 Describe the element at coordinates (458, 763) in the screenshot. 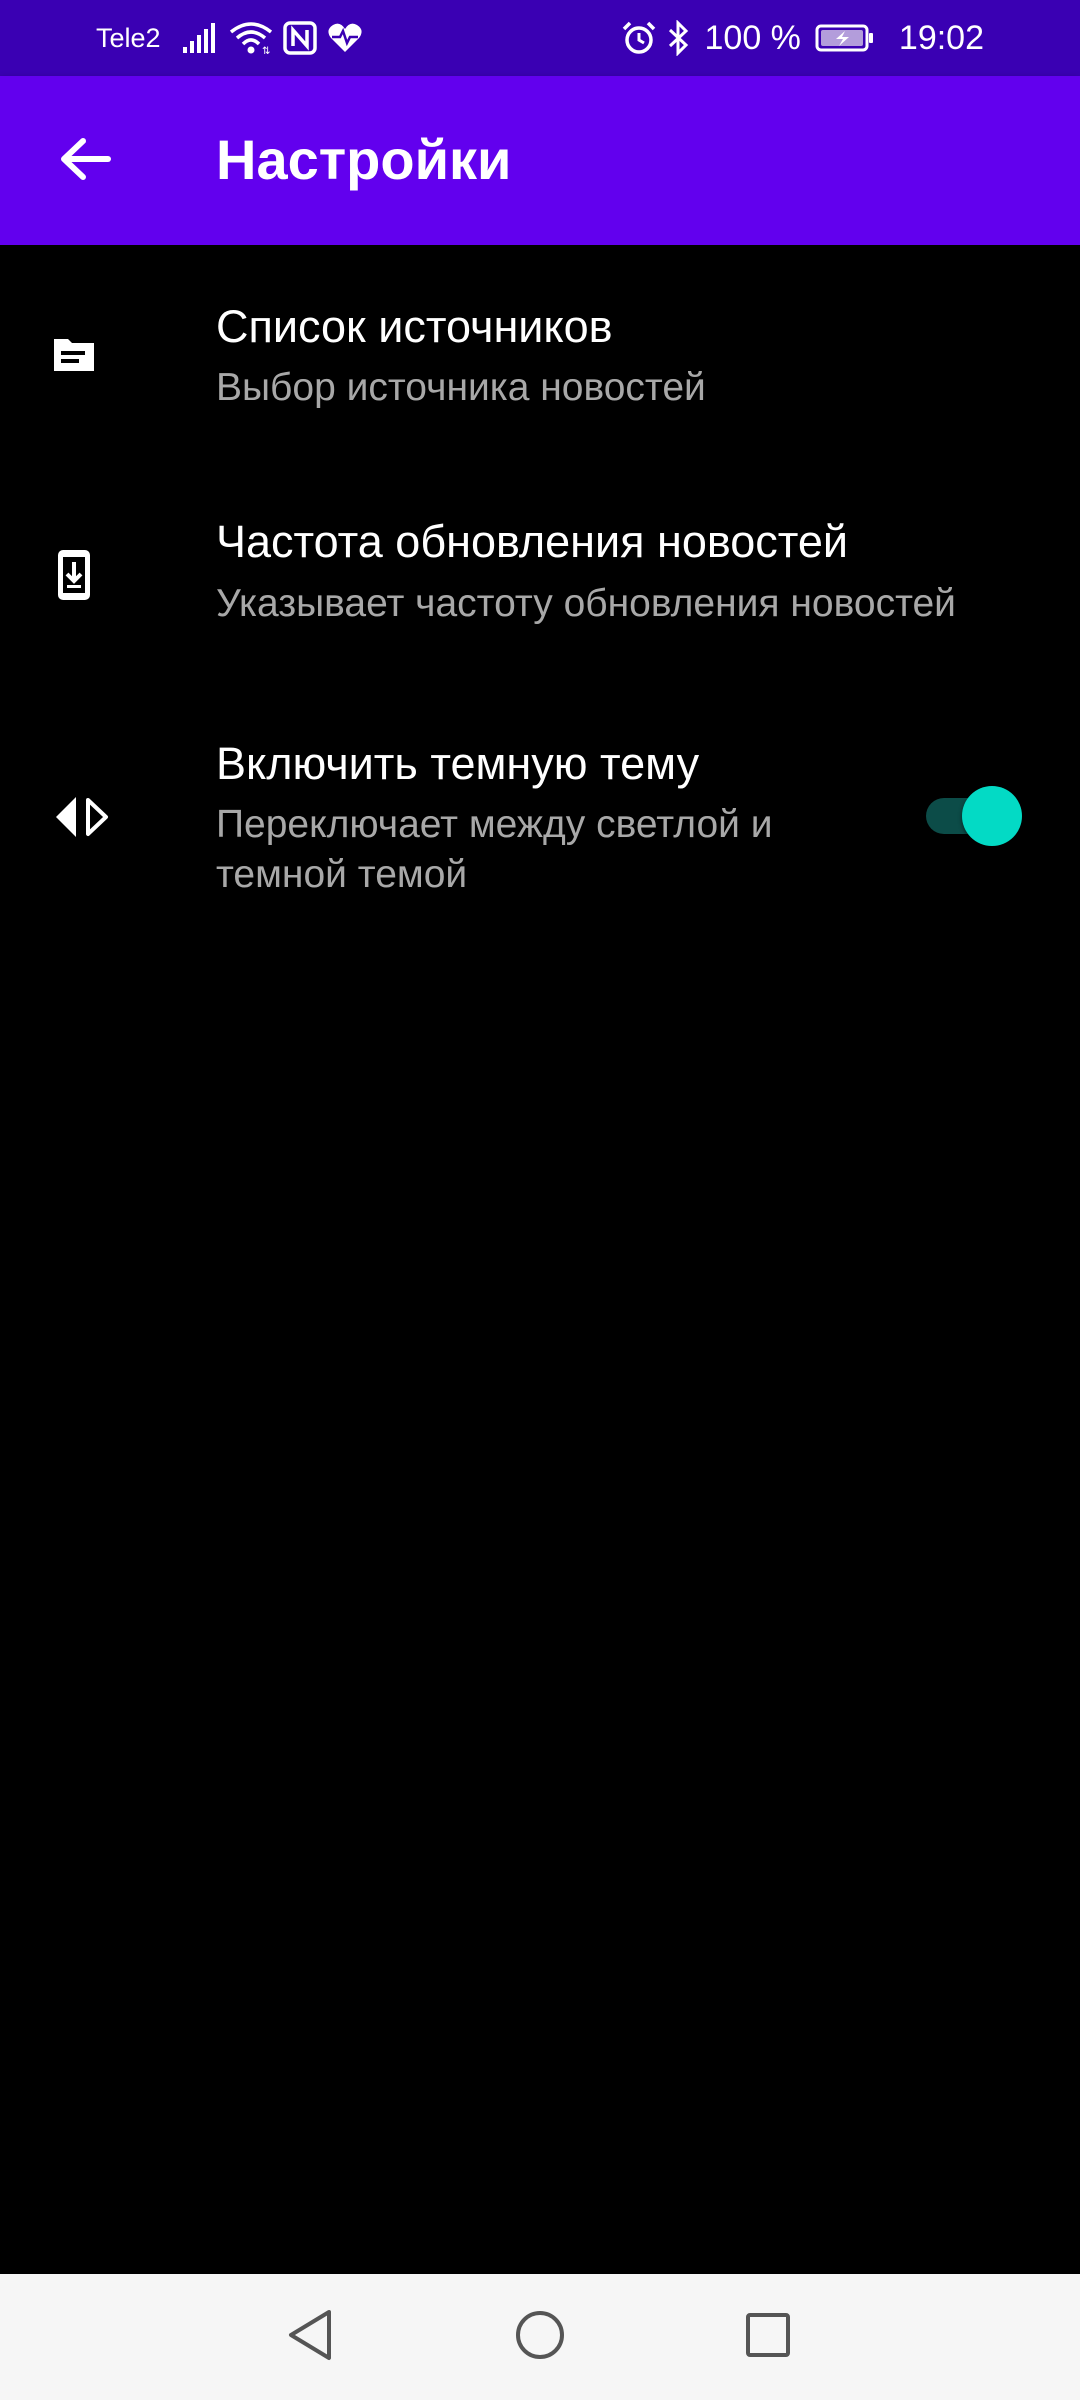

I see `setting-title: Включить темную тему` at that location.